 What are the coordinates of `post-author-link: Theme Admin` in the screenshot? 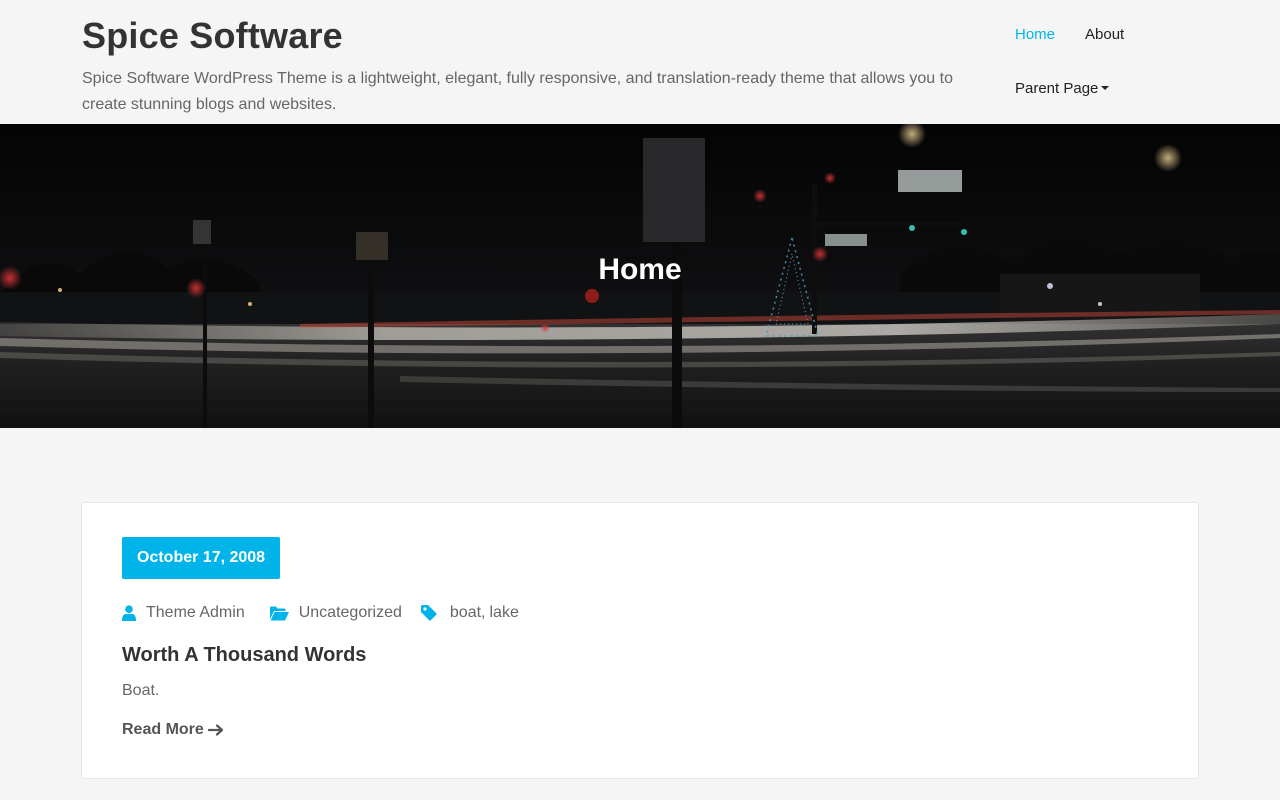 It's located at (195, 613).